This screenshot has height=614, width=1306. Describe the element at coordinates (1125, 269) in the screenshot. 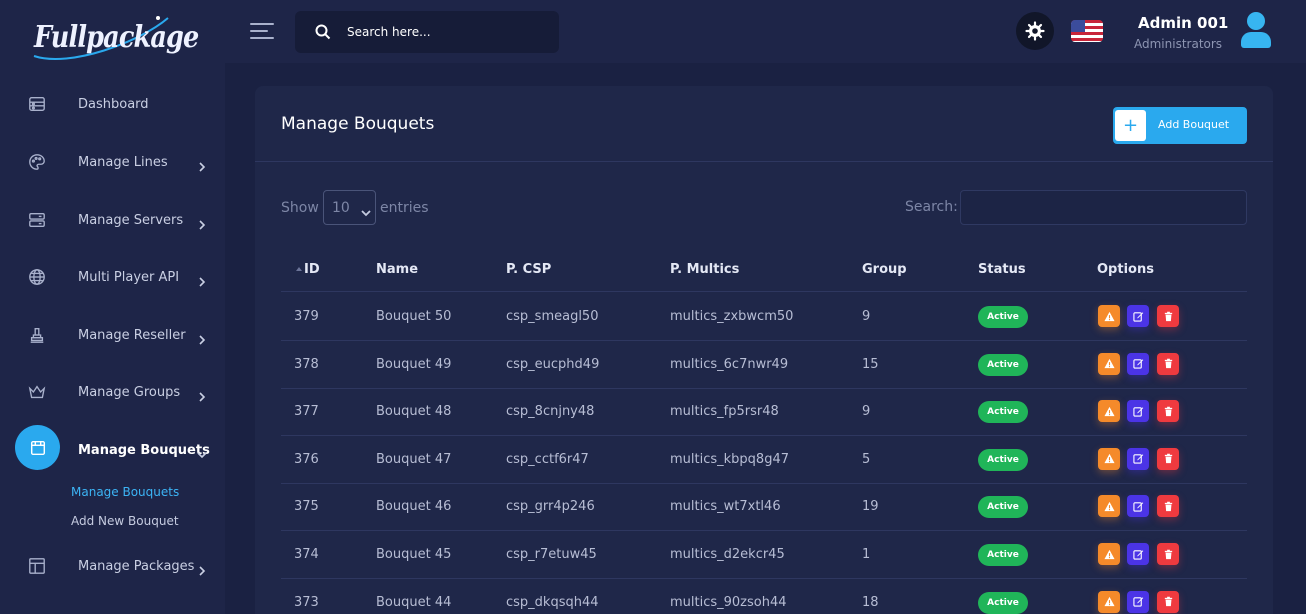

I see `column-header-options: Options` at that location.